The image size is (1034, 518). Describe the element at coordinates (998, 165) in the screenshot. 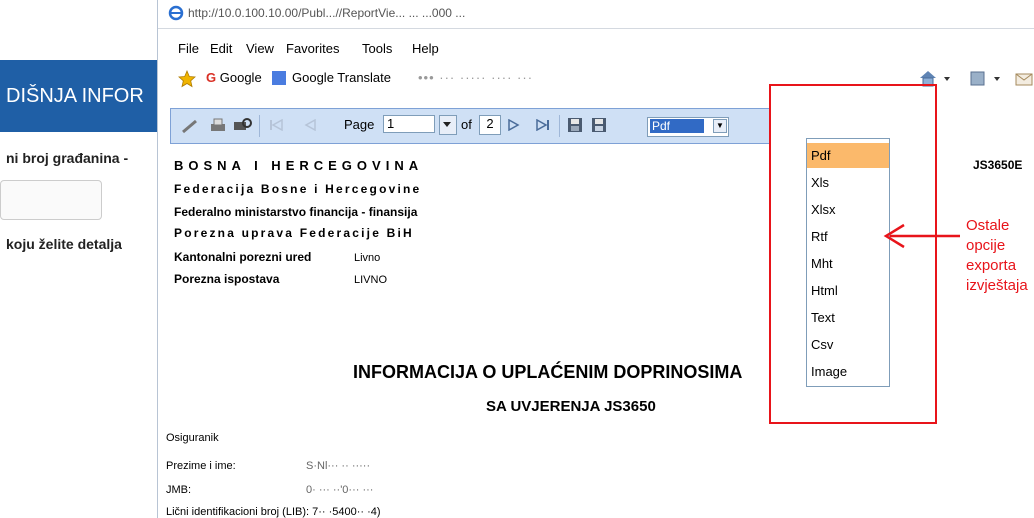

I see `report-code: JS3650E` at that location.